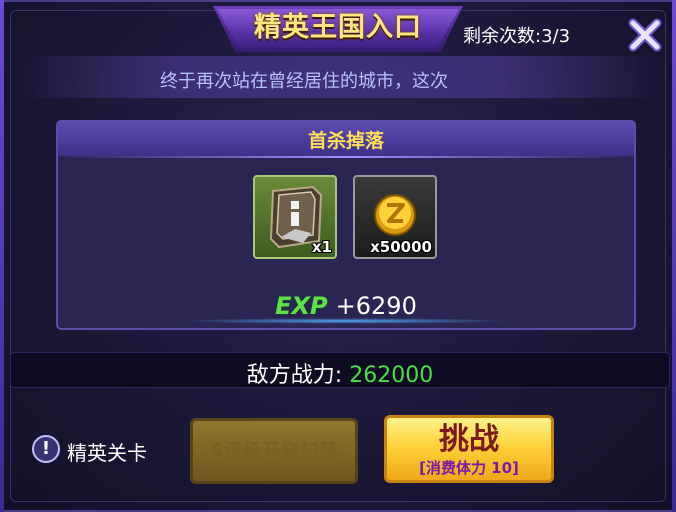  I want to click on reward-title: 首杀掉落, so click(345, 141).